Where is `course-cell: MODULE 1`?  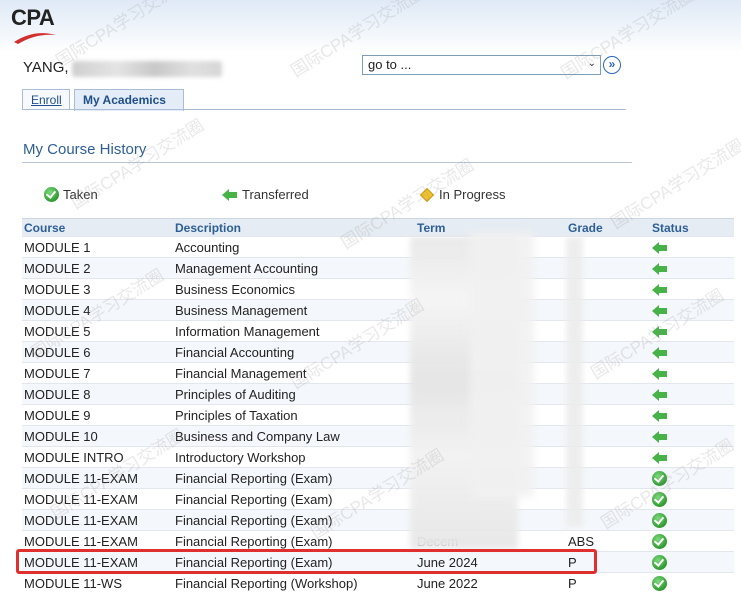
course-cell: MODULE 1 is located at coordinates (97, 247).